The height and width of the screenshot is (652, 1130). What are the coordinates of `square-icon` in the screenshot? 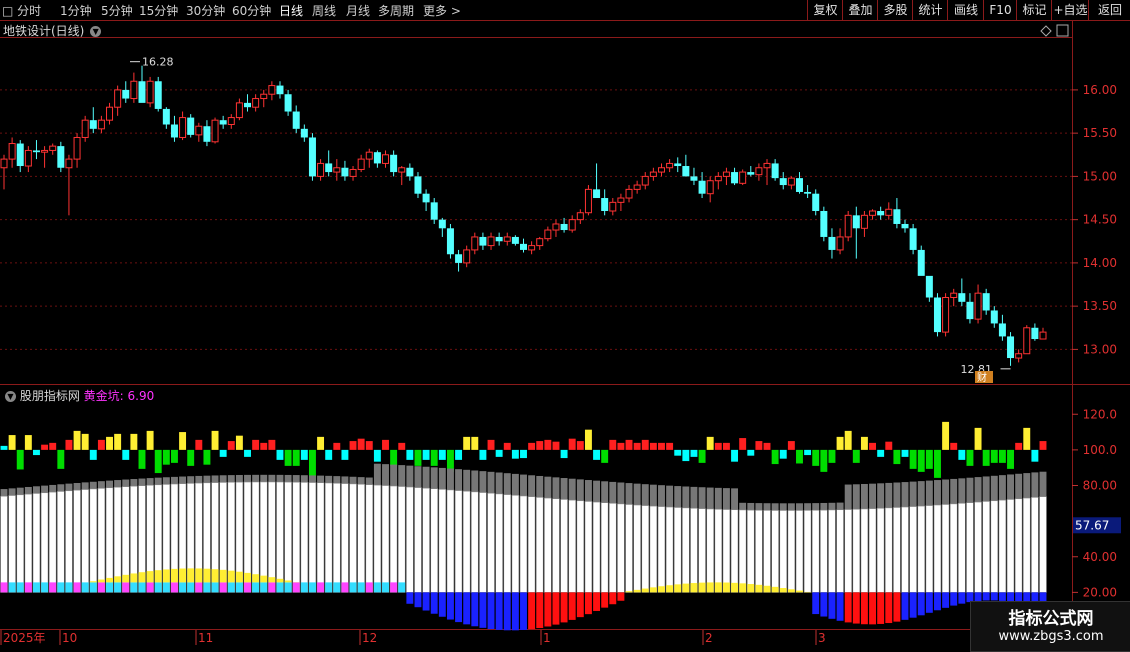 It's located at (1062, 30).